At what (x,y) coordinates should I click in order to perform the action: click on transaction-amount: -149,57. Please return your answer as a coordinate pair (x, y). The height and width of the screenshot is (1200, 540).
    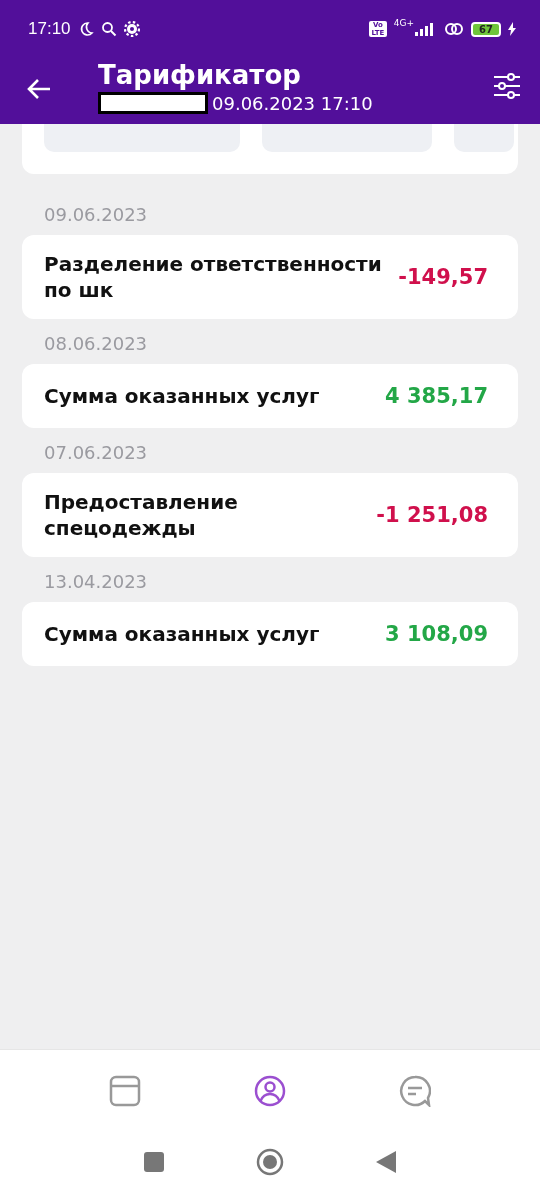
    Looking at the image, I should click on (443, 277).